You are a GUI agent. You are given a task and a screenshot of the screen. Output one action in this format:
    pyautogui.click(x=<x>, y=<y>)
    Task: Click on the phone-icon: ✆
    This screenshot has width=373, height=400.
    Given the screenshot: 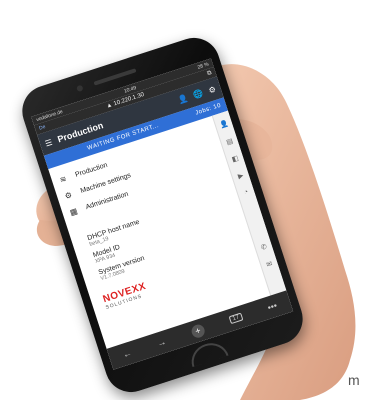 What is the action you would take?
    pyautogui.click(x=264, y=247)
    